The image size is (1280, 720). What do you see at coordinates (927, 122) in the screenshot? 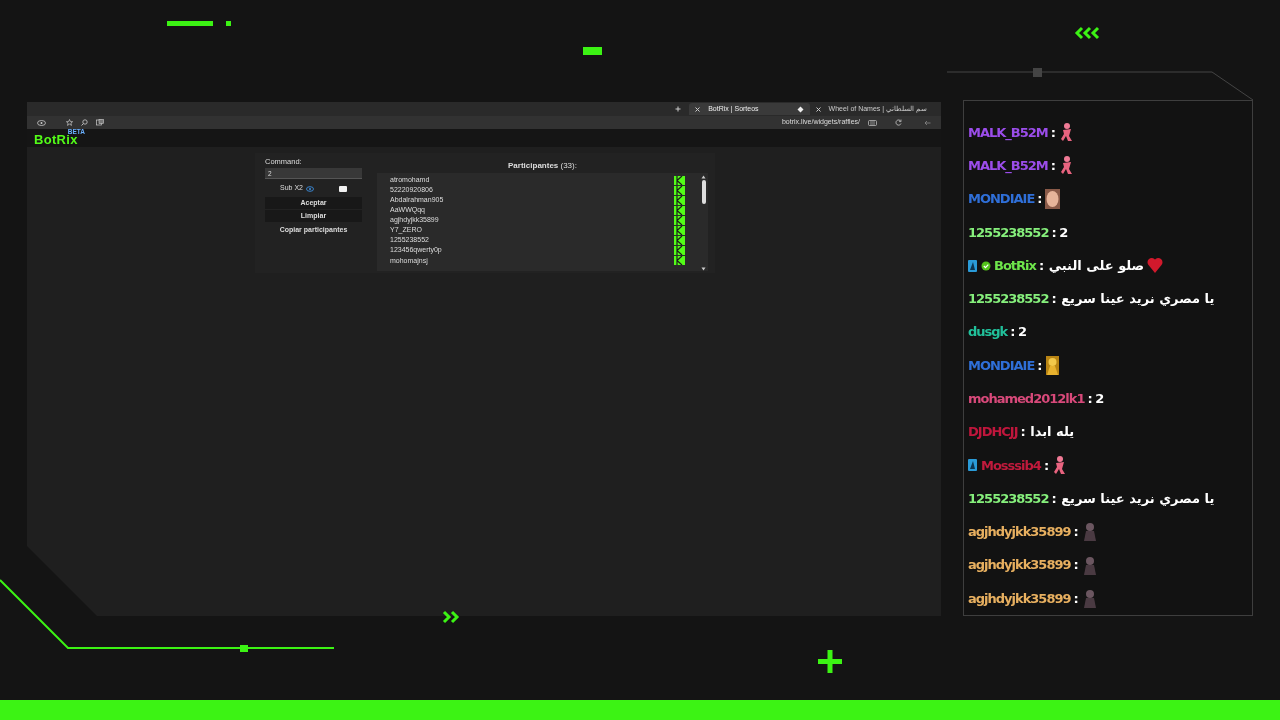
I see `back-icon` at bounding box center [927, 122].